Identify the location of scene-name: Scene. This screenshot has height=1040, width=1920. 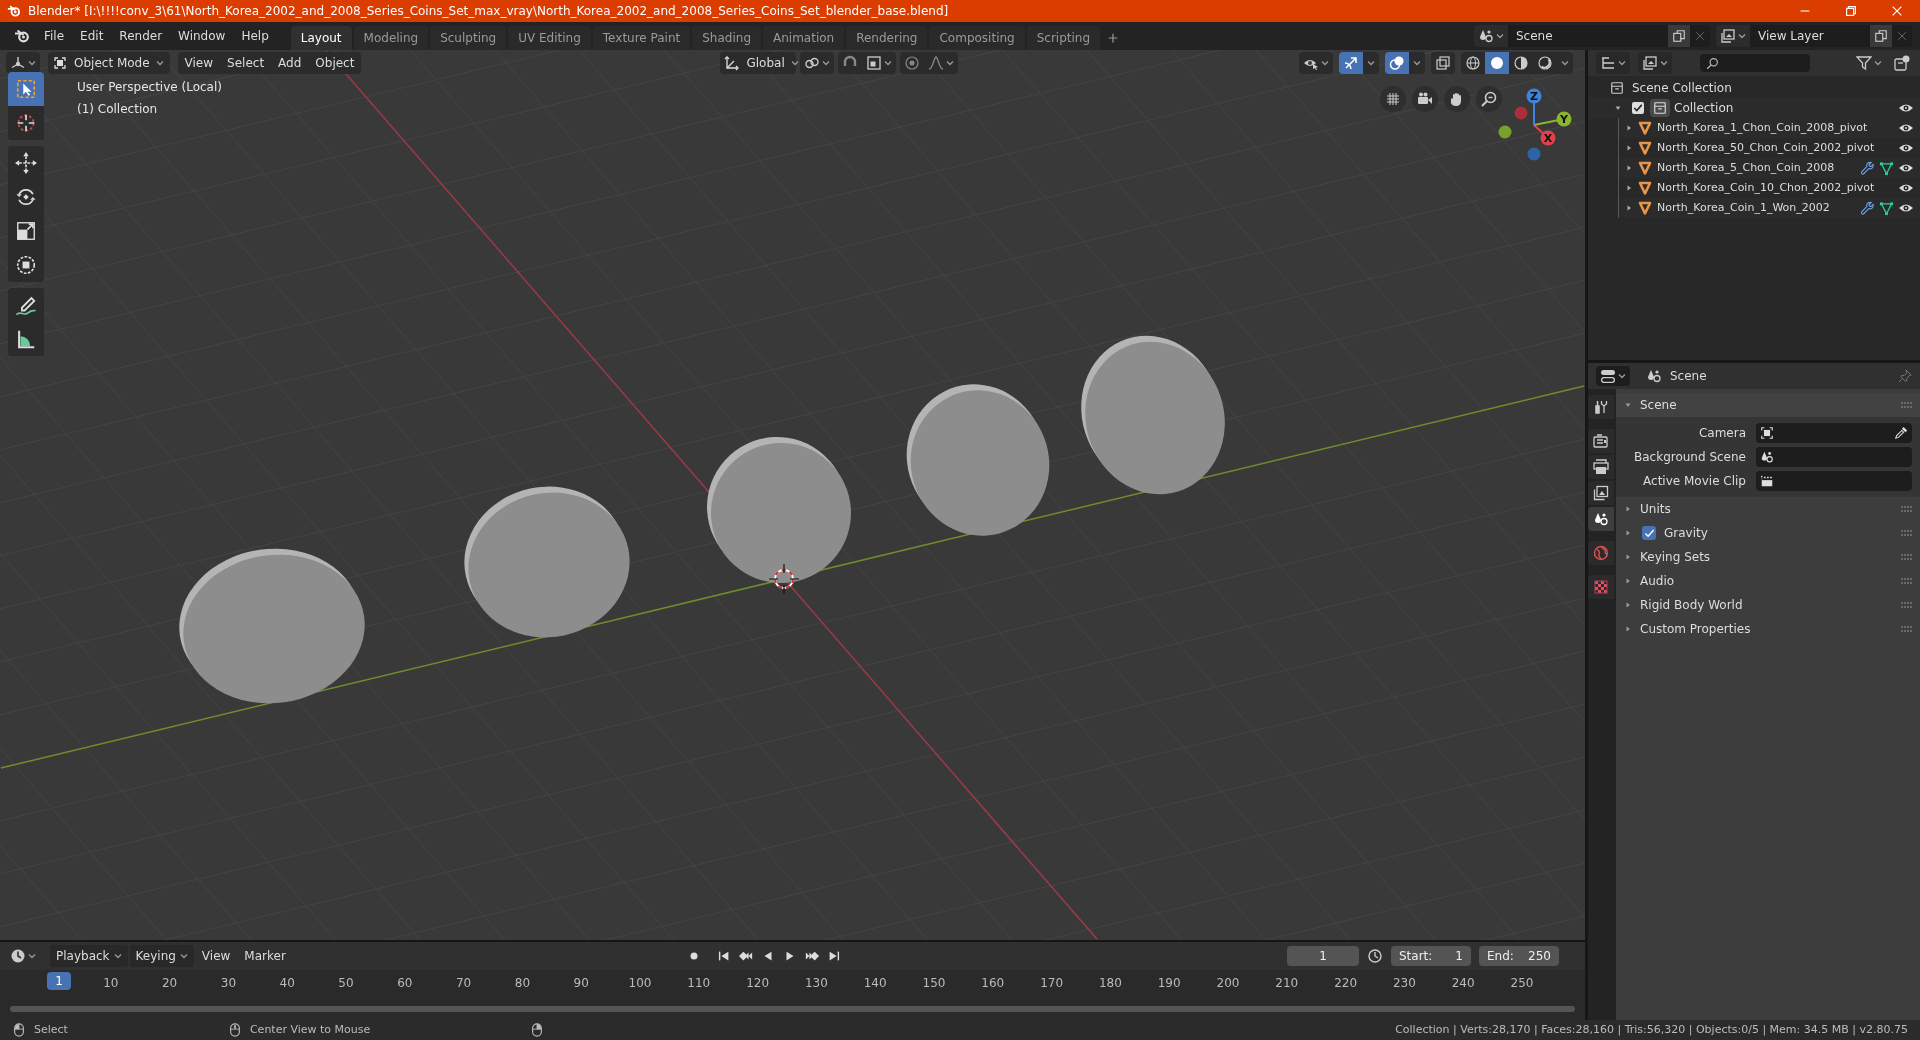
(1534, 36).